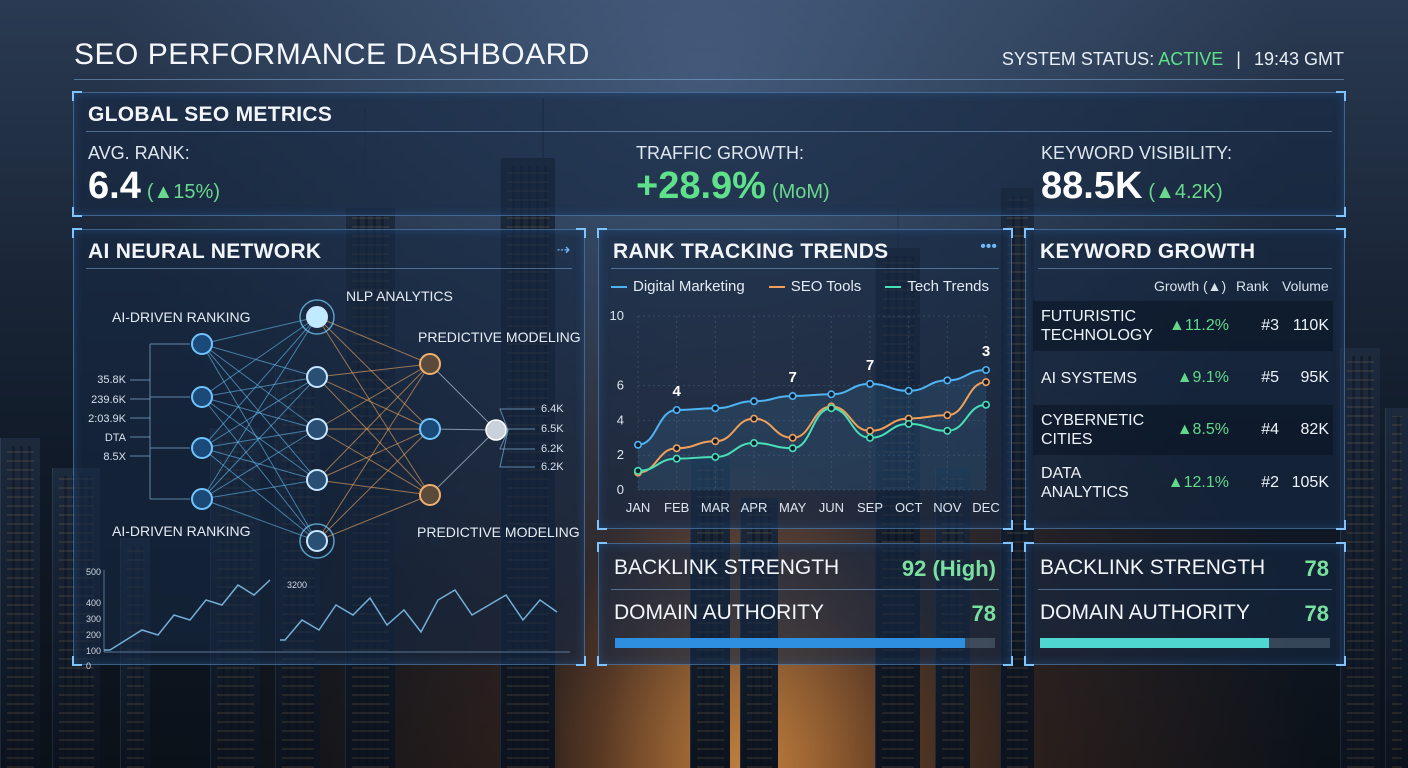  Describe the element at coordinates (1148, 251) in the screenshot. I see `keyword-growth-title: KEYWORD GROWTH` at that location.